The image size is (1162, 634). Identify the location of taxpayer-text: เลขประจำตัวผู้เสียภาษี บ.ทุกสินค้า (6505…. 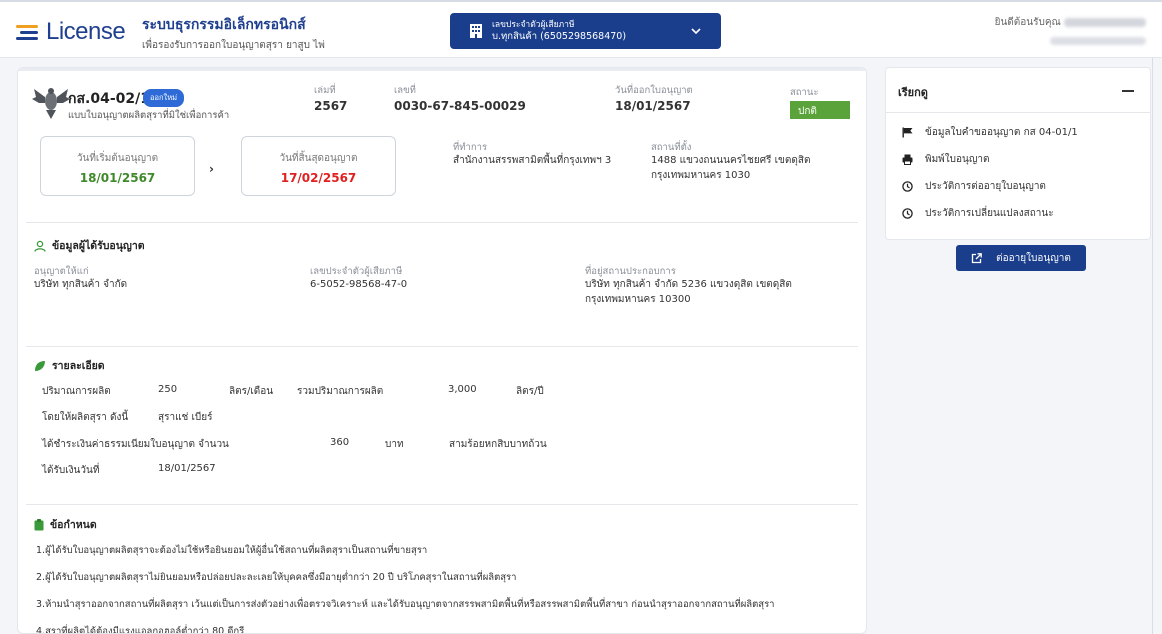
(559, 31).